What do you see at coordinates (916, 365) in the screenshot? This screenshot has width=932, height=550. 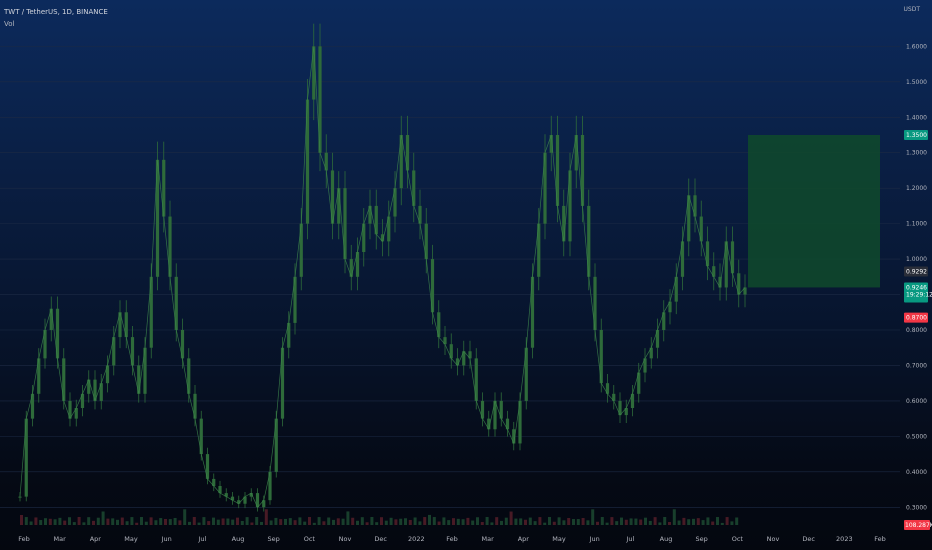 I see `price-axis-label: 0.7000` at bounding box center [916, 365].